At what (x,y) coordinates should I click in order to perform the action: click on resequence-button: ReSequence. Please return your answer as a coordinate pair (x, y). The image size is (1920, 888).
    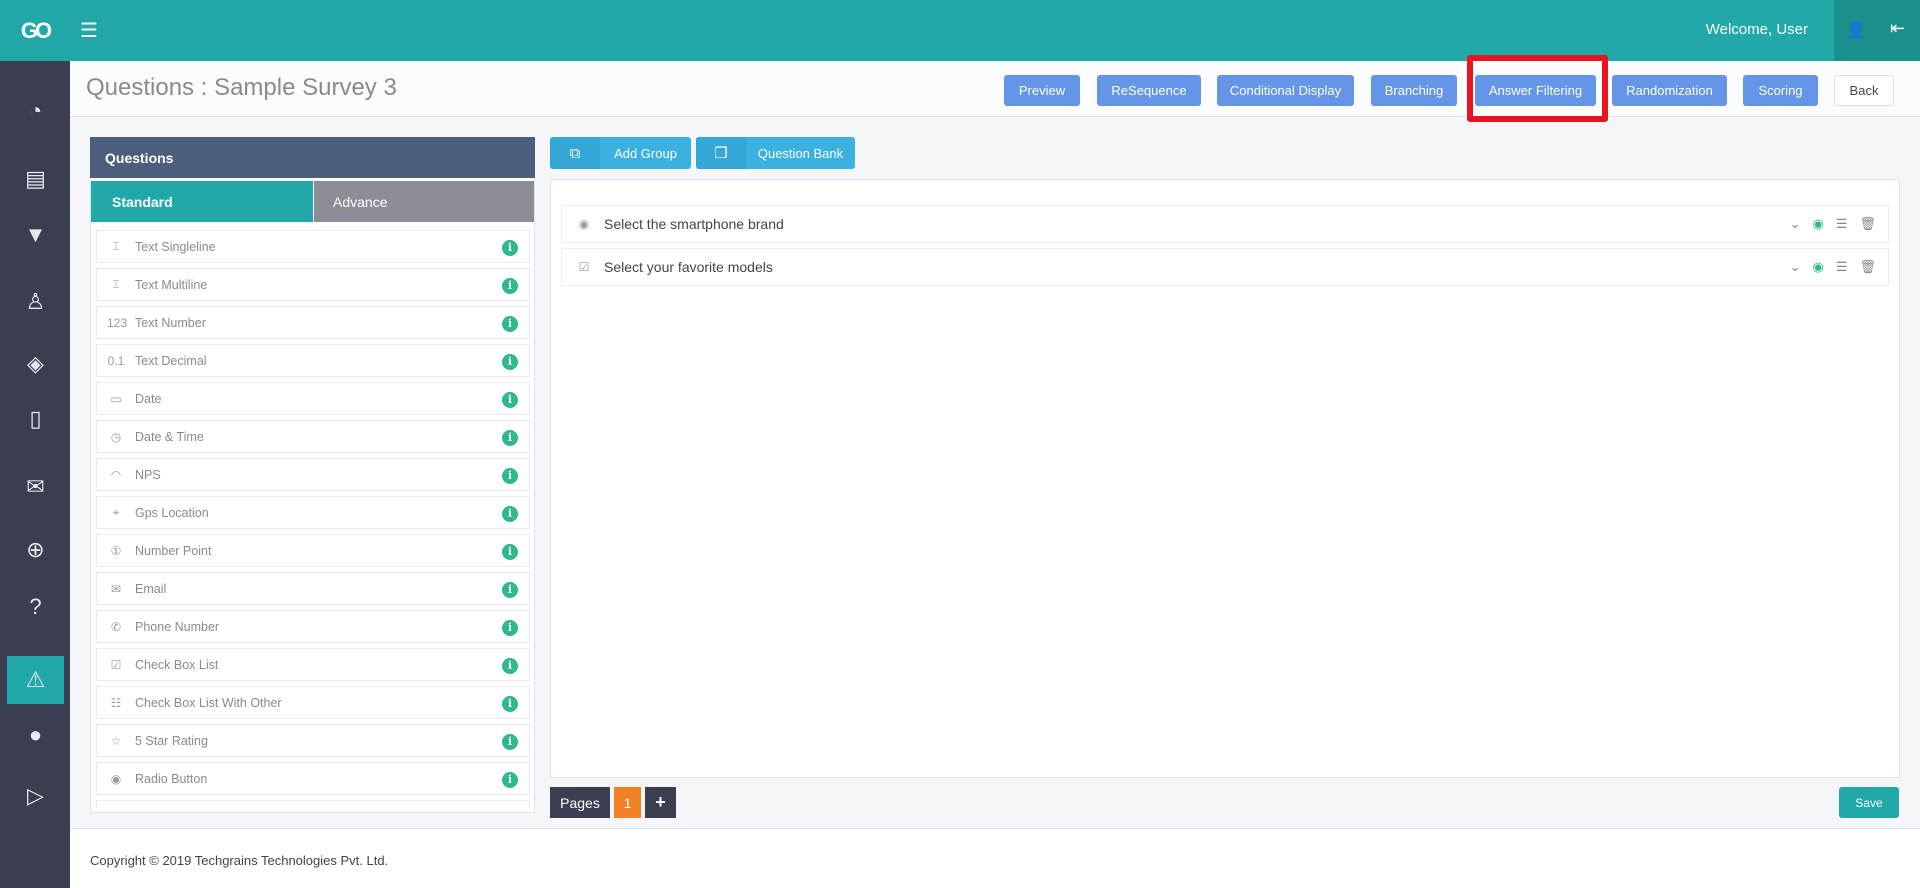
    Looking at the image, I should click on (1149, 90).